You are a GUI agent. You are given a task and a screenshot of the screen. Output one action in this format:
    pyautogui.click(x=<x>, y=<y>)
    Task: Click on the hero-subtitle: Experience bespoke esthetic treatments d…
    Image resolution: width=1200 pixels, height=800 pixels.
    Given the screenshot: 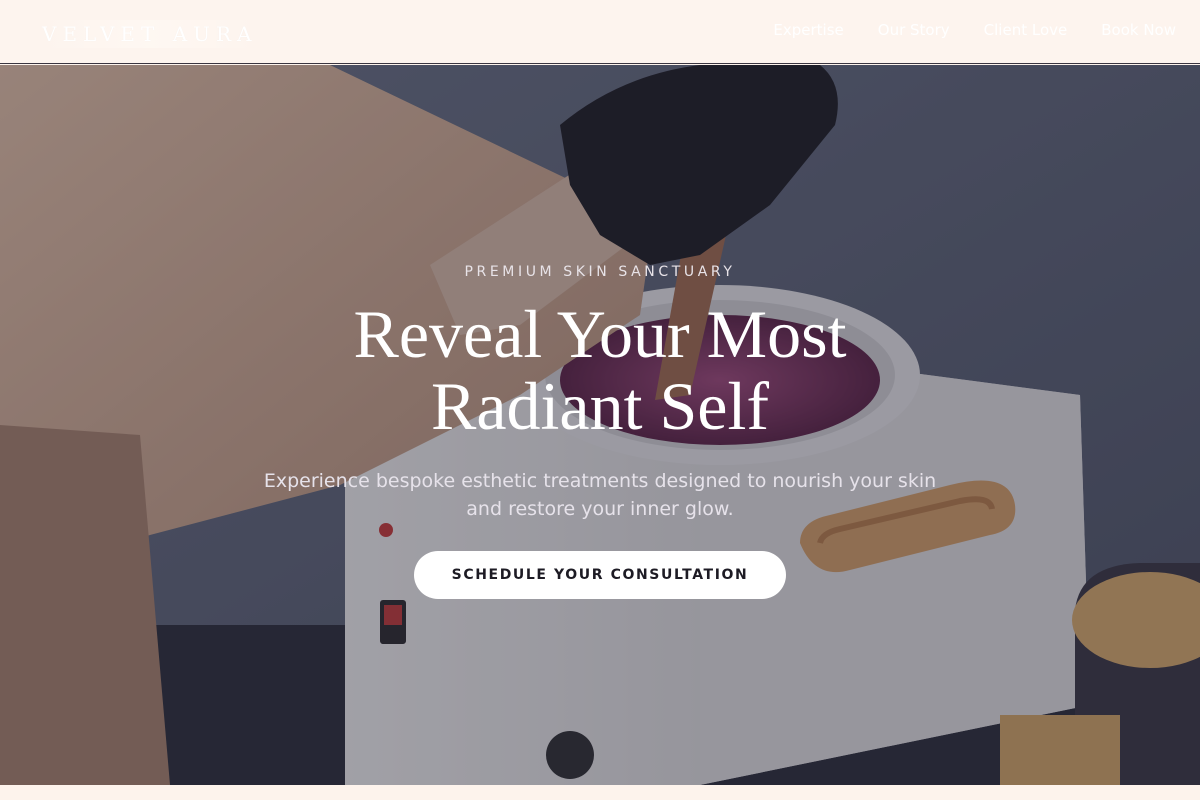 What is the action you would take?
    pyautogui.click(x=600, y=495)
    